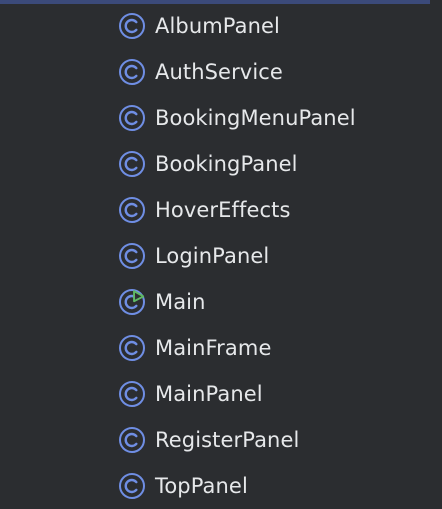 This screenshot has width=442, height=509. What do you see at coordinates (209, 394) in the screenshot?
I see `tree-item-label: MainPanel` at bounding box center [209, 394].